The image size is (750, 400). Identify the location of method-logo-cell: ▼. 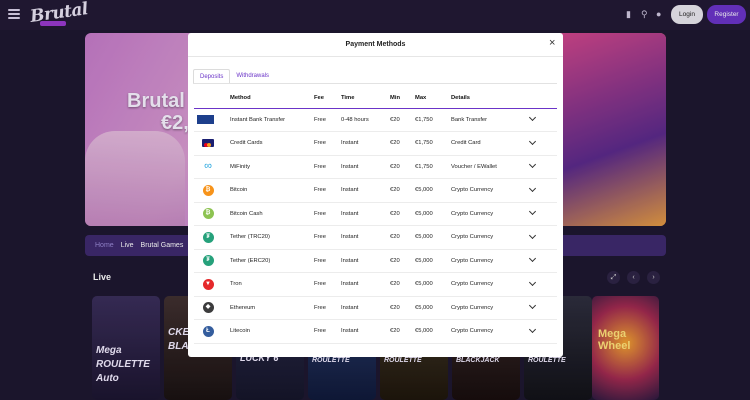
(212, 284).